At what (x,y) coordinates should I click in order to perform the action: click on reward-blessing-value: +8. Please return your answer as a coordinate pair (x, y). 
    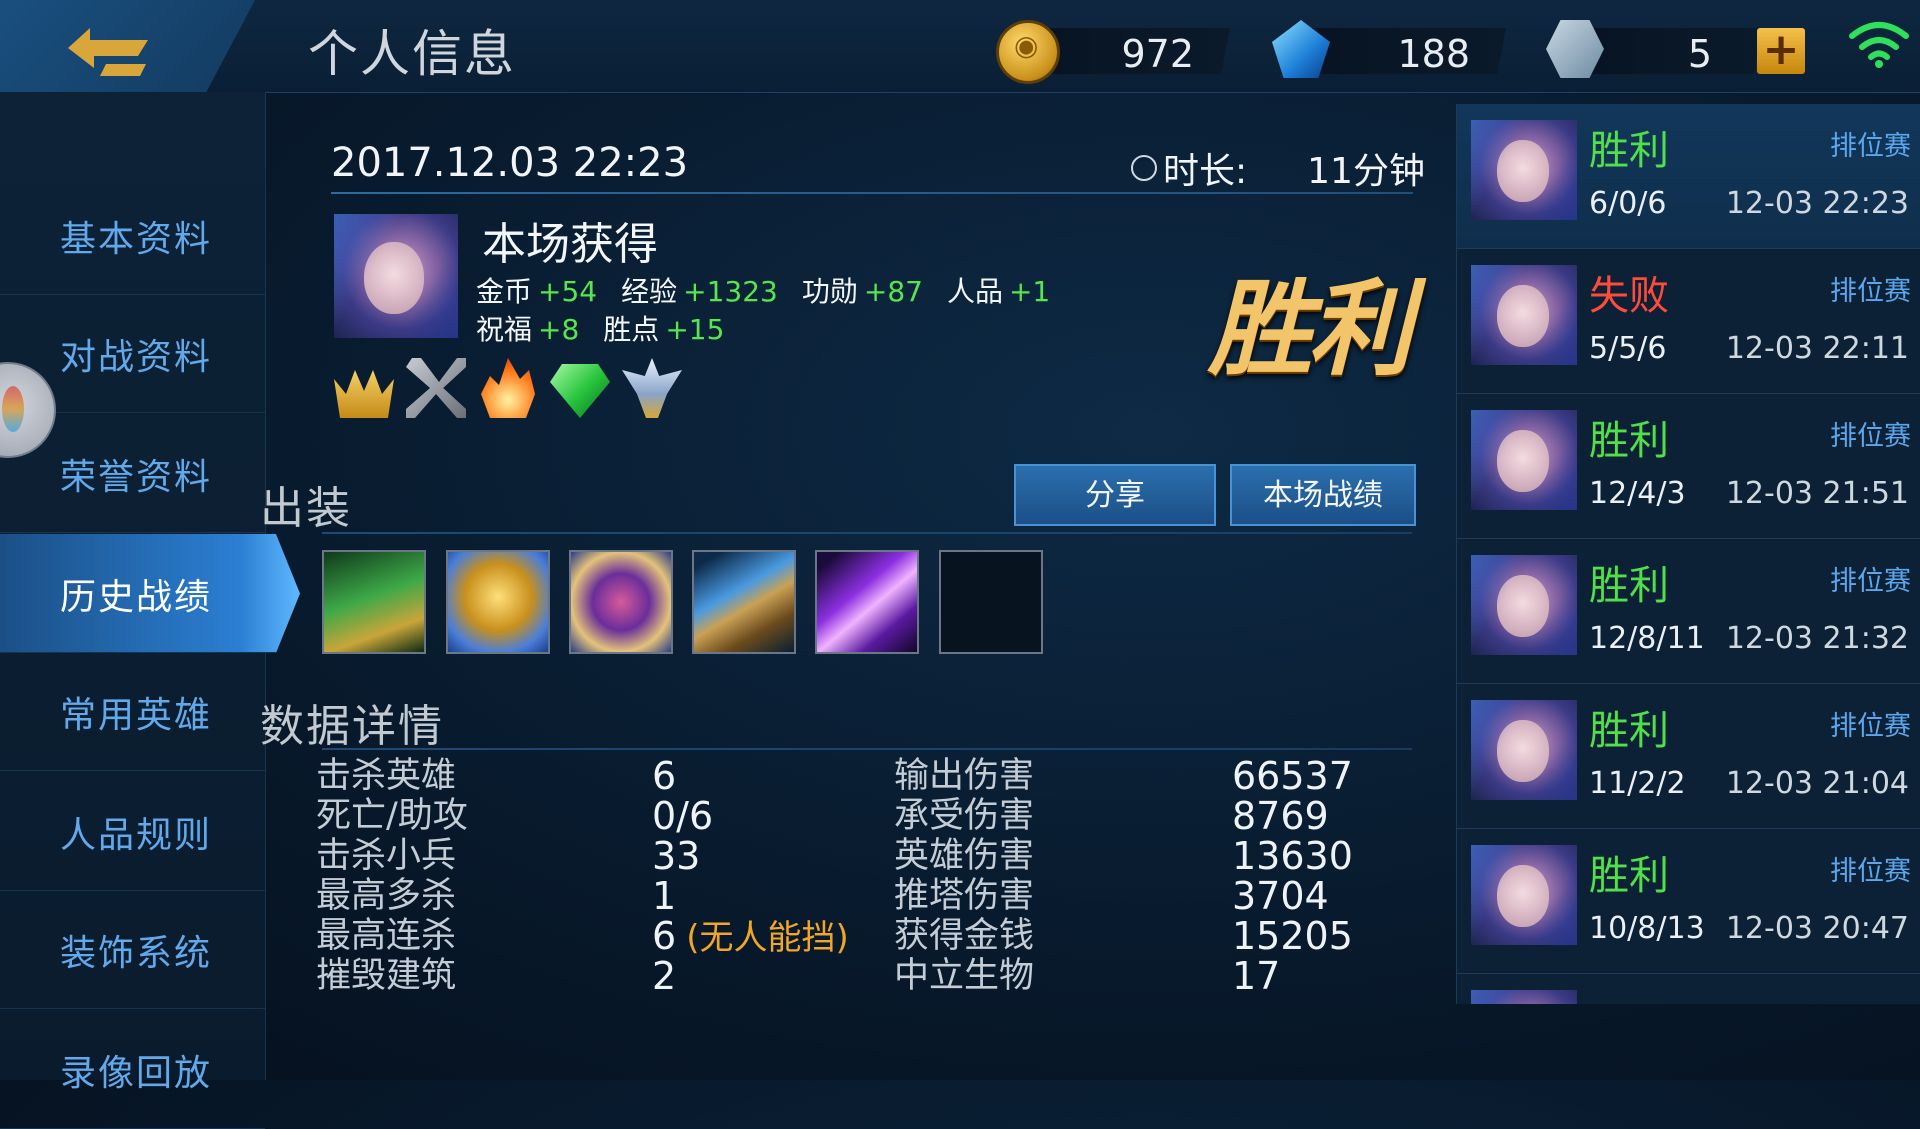
    Looking at the image, I should click on (559, 329).